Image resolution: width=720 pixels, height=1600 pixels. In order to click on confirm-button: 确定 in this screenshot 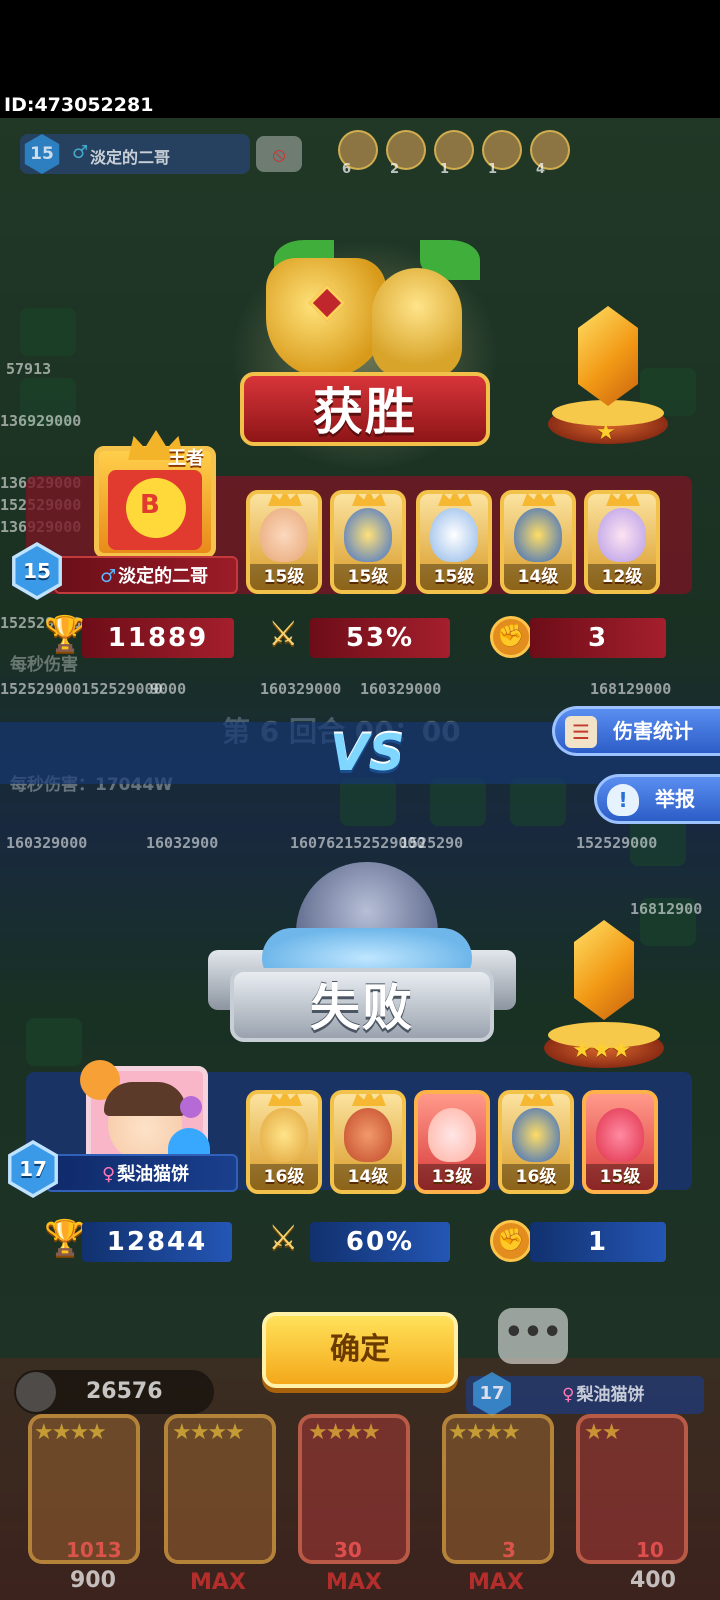, I will do `click(360, 1350)`.